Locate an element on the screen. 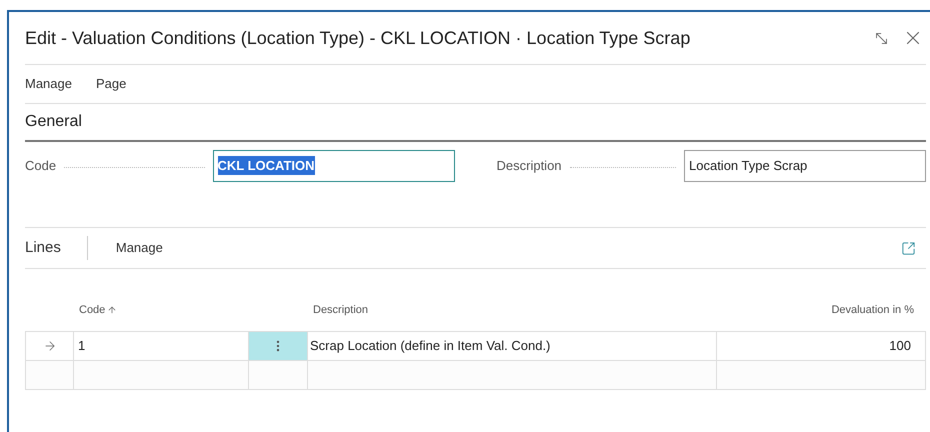 This screenshot has height=432, width=930. section-heading: Lines is located at coordinates (43, 248).